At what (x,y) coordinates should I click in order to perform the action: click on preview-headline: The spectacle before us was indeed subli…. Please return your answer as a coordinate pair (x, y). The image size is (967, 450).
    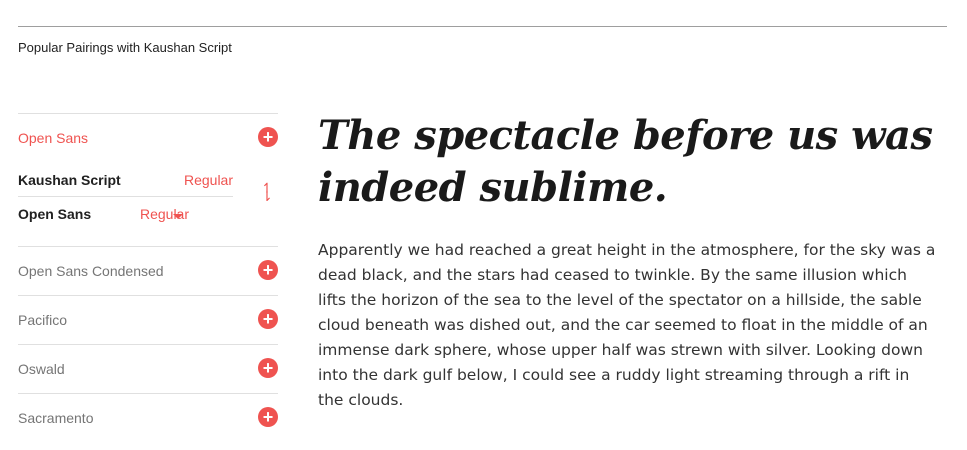
    Looking at the image, I should click on (625, 161).